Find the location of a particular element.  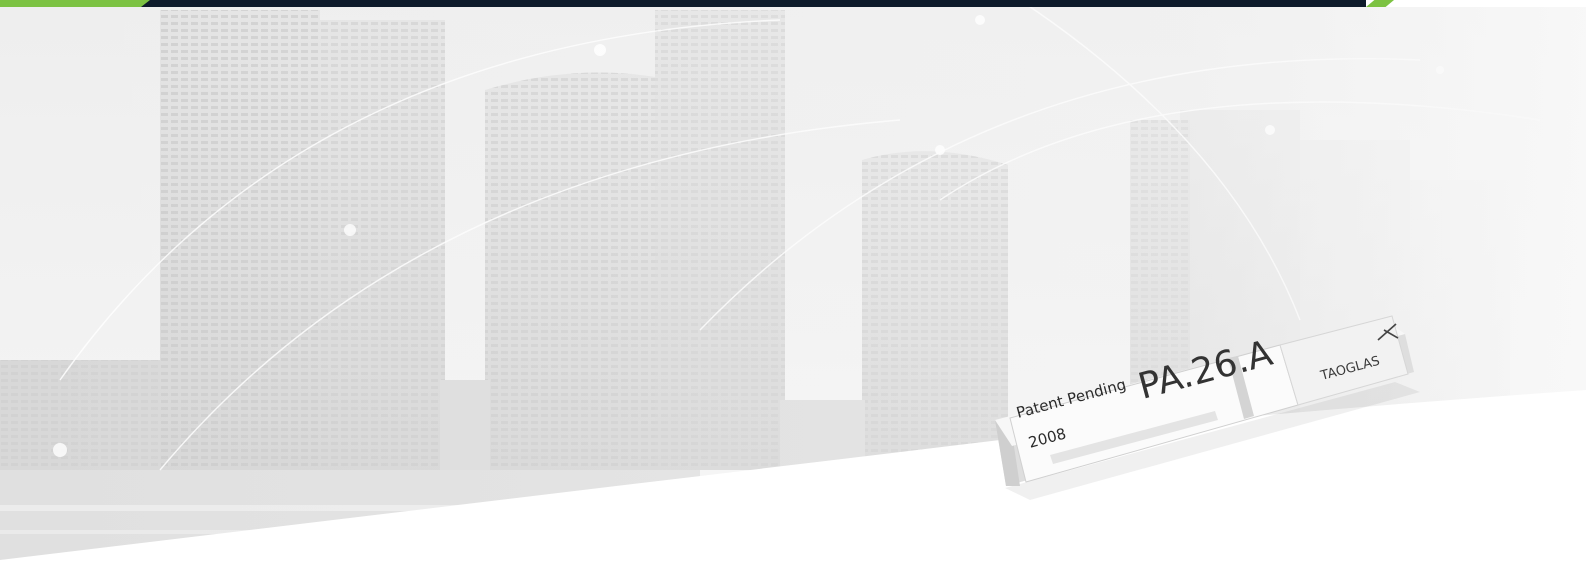

pa26a-antenna-product: Patent Pending 2008 PA.26.A TAOGLAS is located at coordinates (1207, 407).